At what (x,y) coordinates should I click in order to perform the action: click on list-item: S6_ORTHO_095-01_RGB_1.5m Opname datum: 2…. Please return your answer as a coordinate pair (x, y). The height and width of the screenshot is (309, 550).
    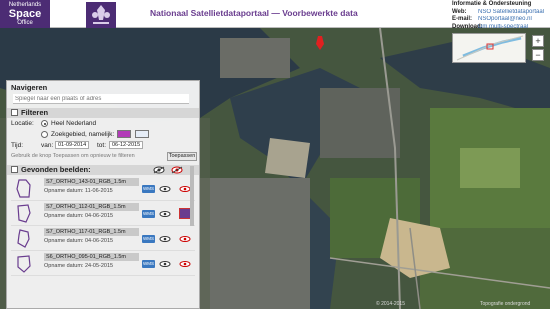
    Looking at the image, I should click on (103, 264).